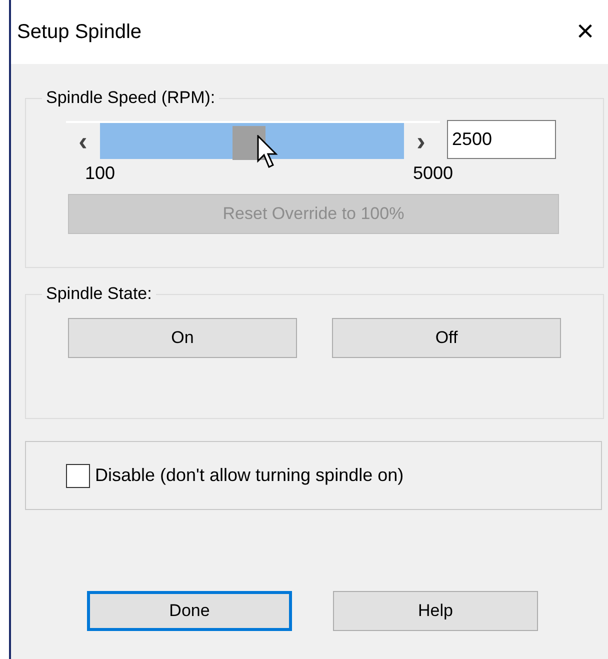 The image size is (608, 659). Describe the element at coordinates (249, 475) in the screenshot. I see `checkbox-label: Disable (don't allow turning spindle on)` at that location.